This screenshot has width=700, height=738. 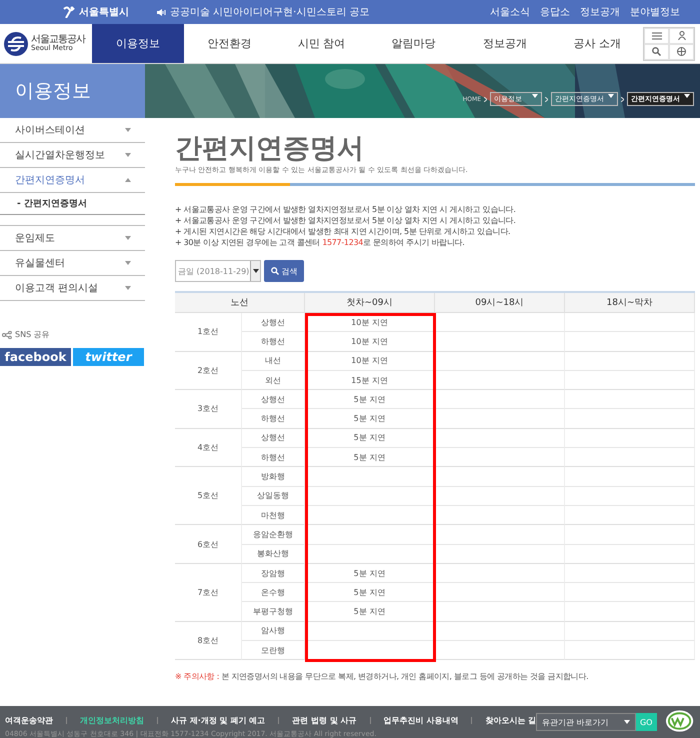 What do you see at coordinates (273, 650) in the screenshot?
I see `table-cell: 모란행` at bounding box center [273, 650].